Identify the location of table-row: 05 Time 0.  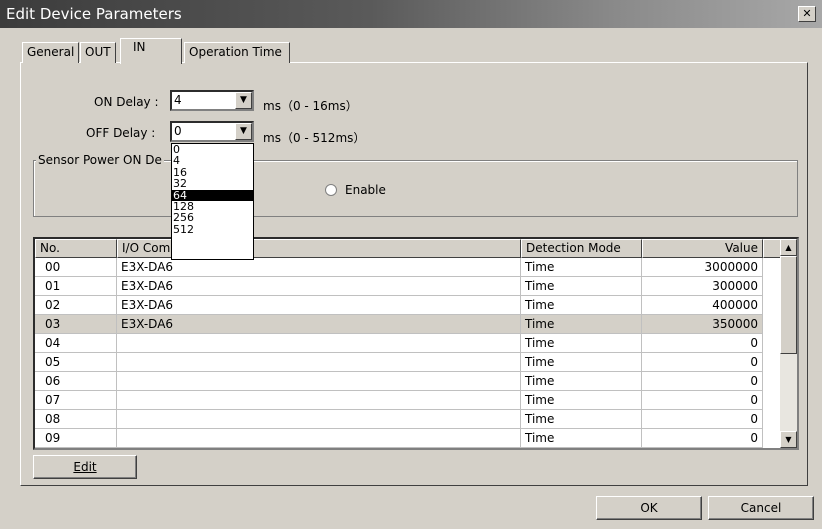
(399, 362).